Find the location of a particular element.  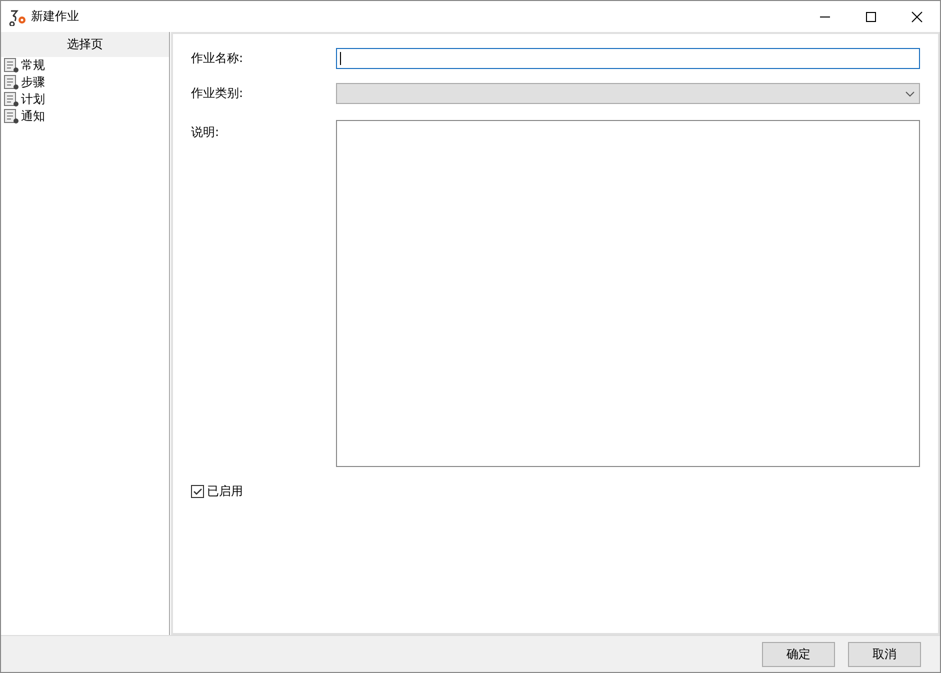

field-label: 说明: is located at coordinates (205, 132).